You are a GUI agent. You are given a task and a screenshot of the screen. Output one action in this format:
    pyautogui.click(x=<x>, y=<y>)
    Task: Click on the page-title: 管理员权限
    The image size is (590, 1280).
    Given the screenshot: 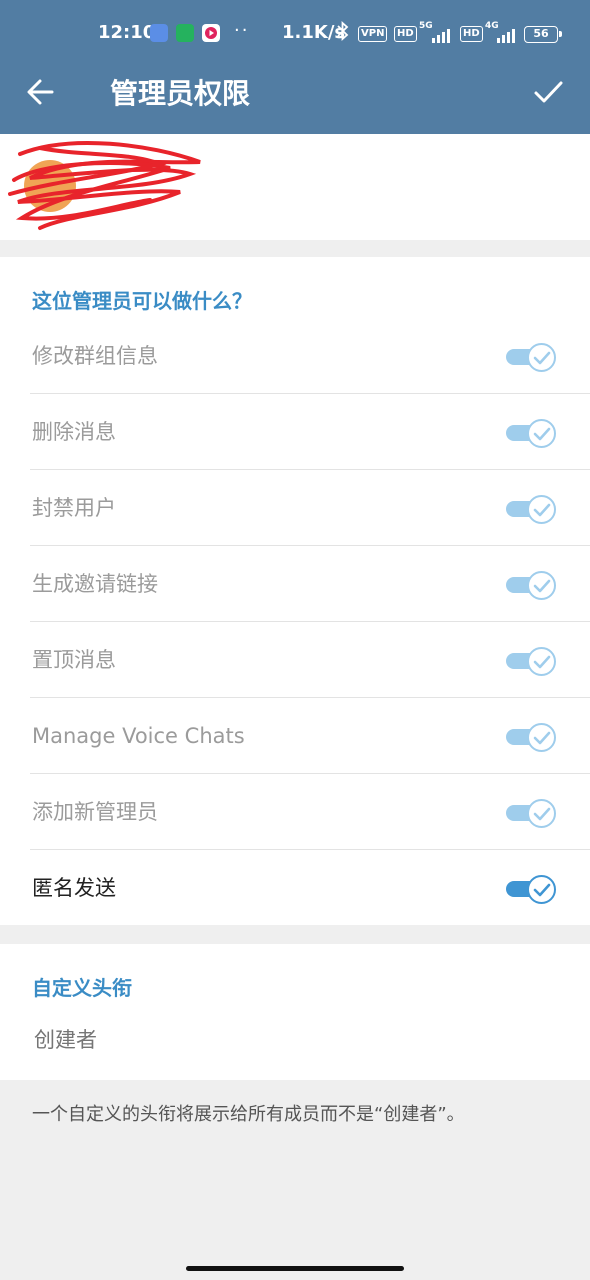 What is the action you would take?
    pyautogui.click(x=180, y=93)
    